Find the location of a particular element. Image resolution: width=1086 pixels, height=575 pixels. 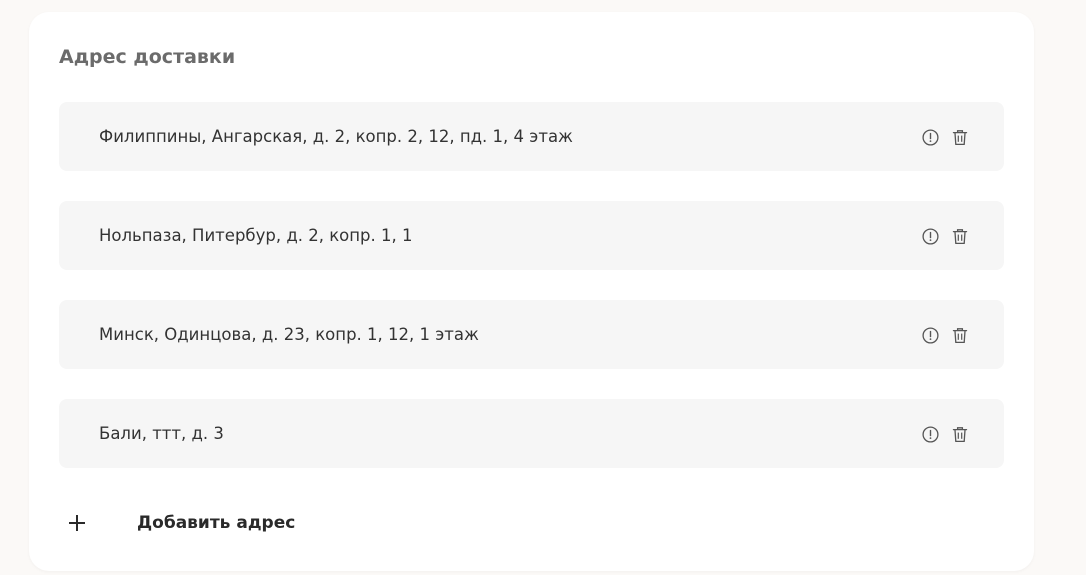

card-title: Адрес доставки is located at coordinates (147, 57).